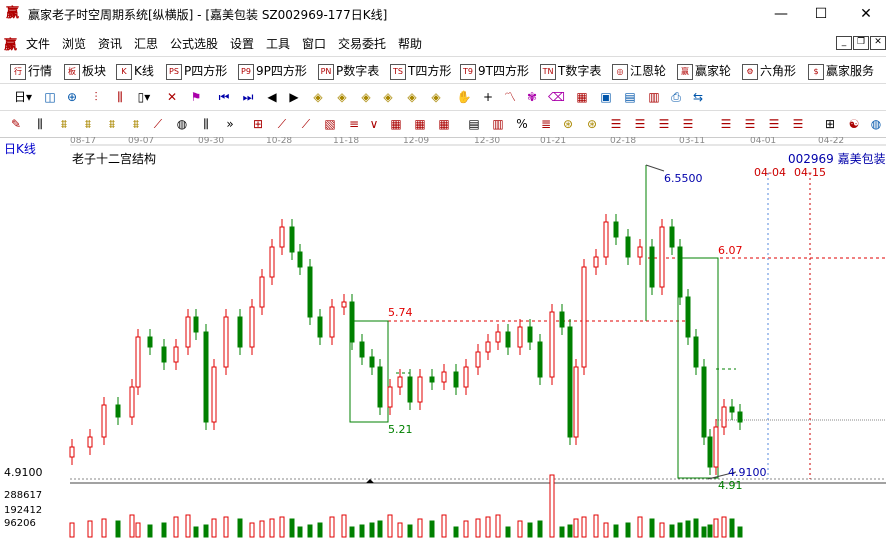 The height and width of the screenshot is (540, 886). What do you see at coordinates (318, 97) in the screenshot?
I see `diamond-1-icon: ◈` at bounding box center [318, 97].